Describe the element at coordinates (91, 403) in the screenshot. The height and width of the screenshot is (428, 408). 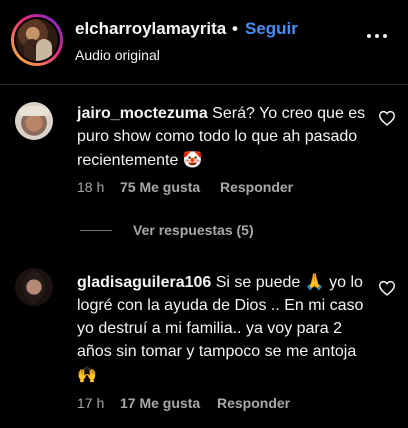
I see `comment-time: 17 h` at that location.